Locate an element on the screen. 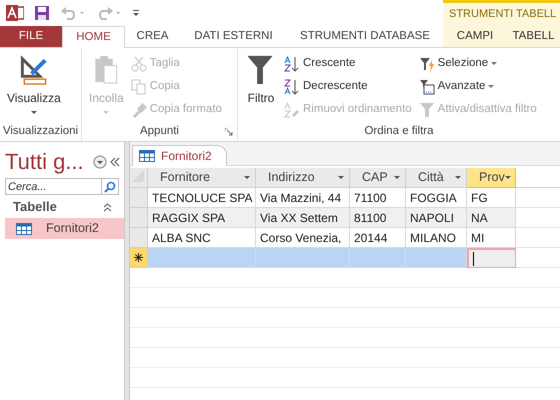  save-icon is located at coordinates (42, 13).